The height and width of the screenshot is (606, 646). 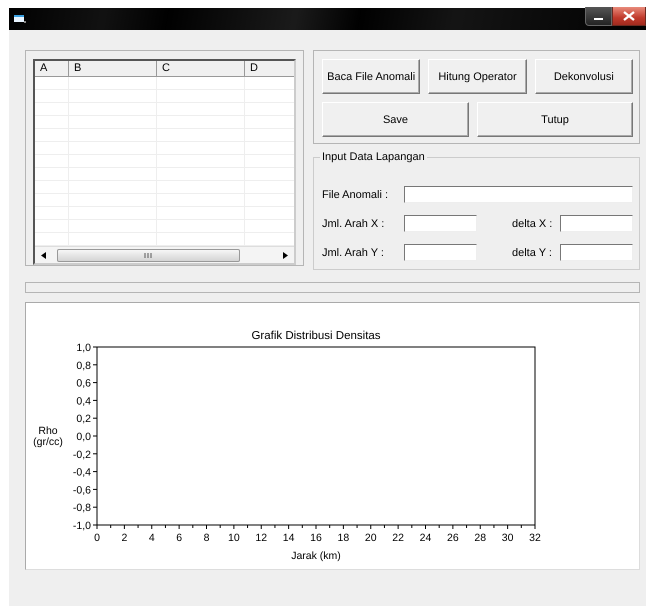 I want to click on tick-label: 16, so click(x=316, y=538).